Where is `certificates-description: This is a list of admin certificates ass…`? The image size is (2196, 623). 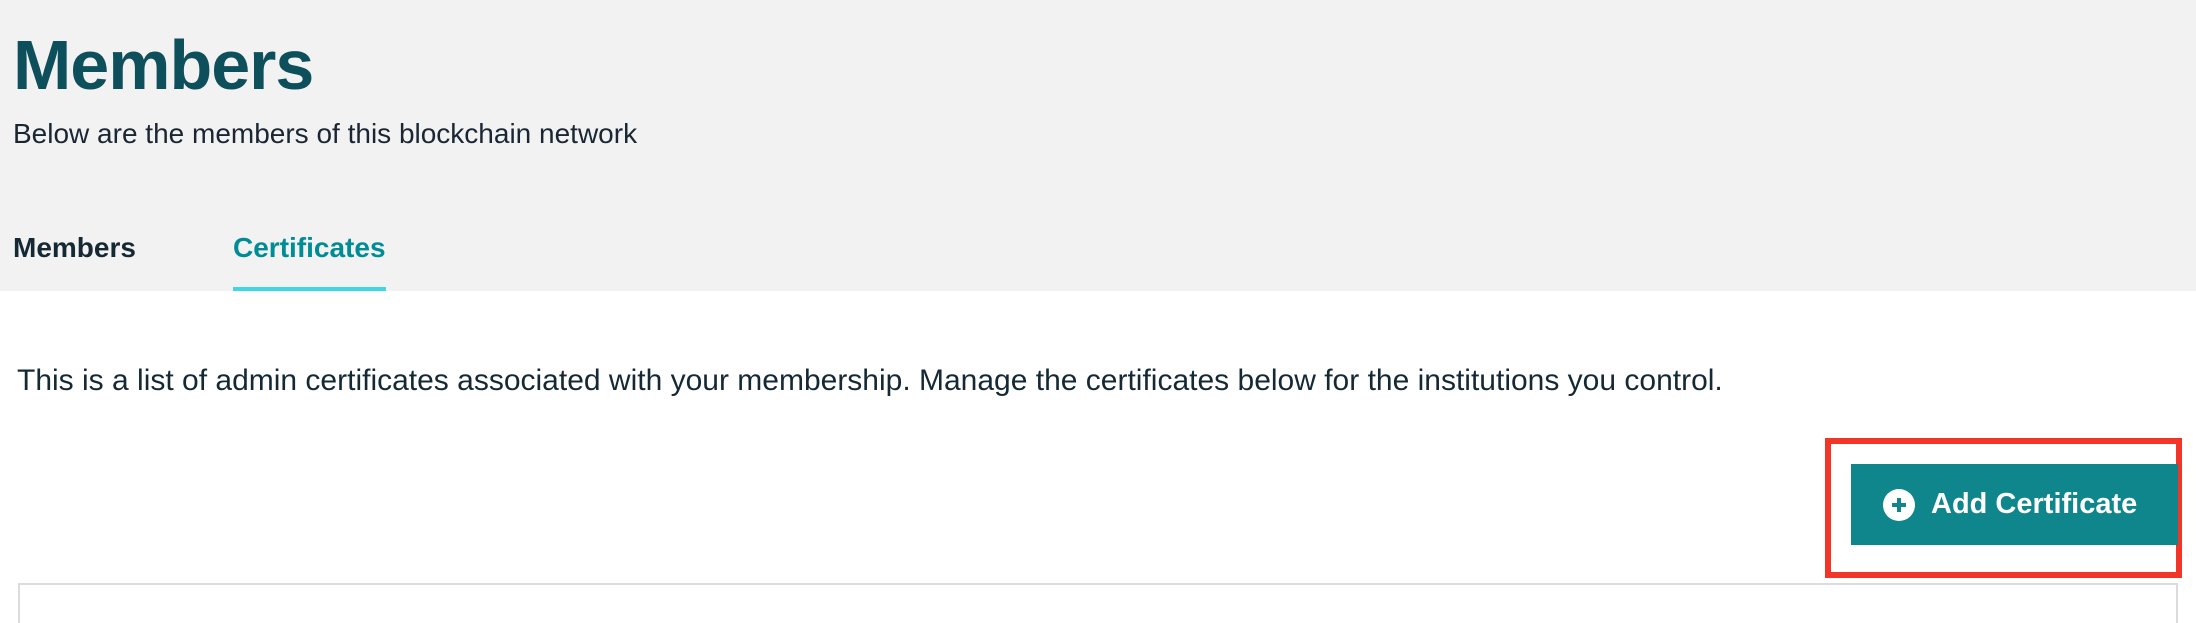
certificates-description: This is a list of admin certificates ass… is located at coordinates (870, 380).